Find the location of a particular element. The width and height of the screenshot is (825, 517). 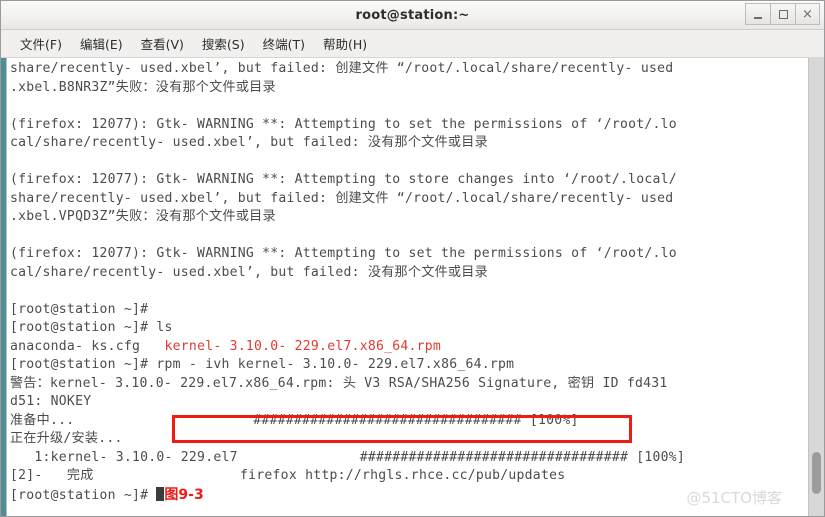

maximize-button is located at coordinates (782, 14).